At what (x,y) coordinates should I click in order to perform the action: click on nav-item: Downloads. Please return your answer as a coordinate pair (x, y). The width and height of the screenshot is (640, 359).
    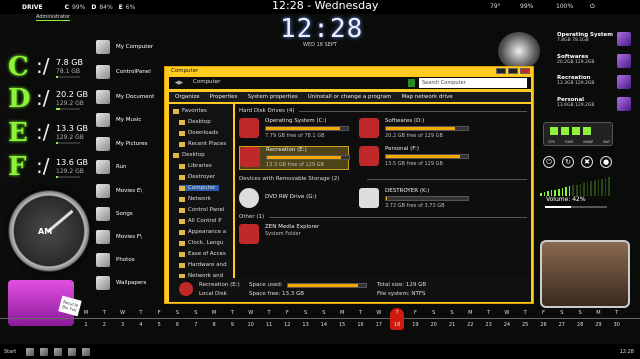
    Looking at the image, I should click on (198, 133).